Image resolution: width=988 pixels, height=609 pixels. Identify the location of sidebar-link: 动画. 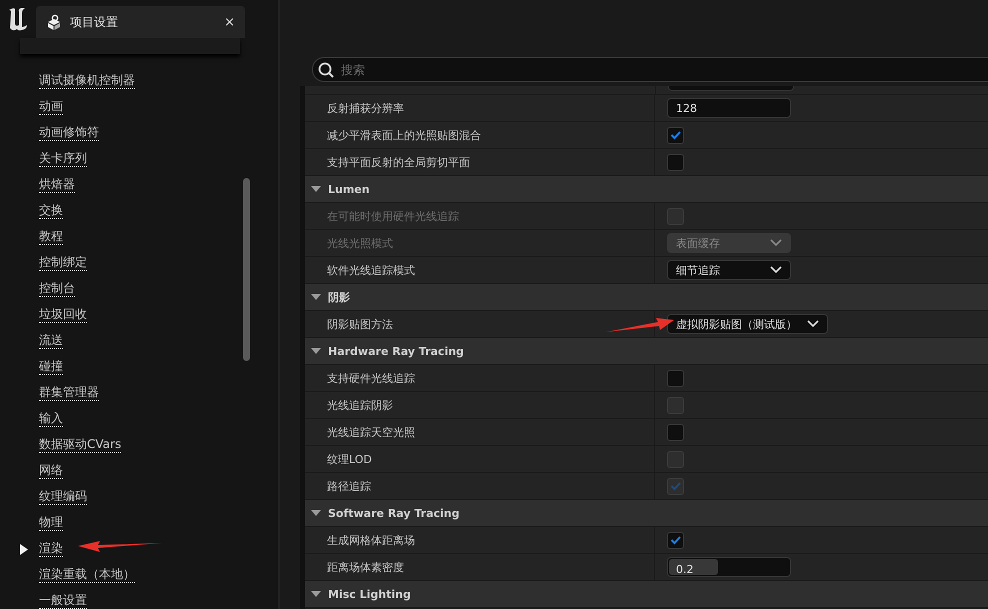
(51, 107).